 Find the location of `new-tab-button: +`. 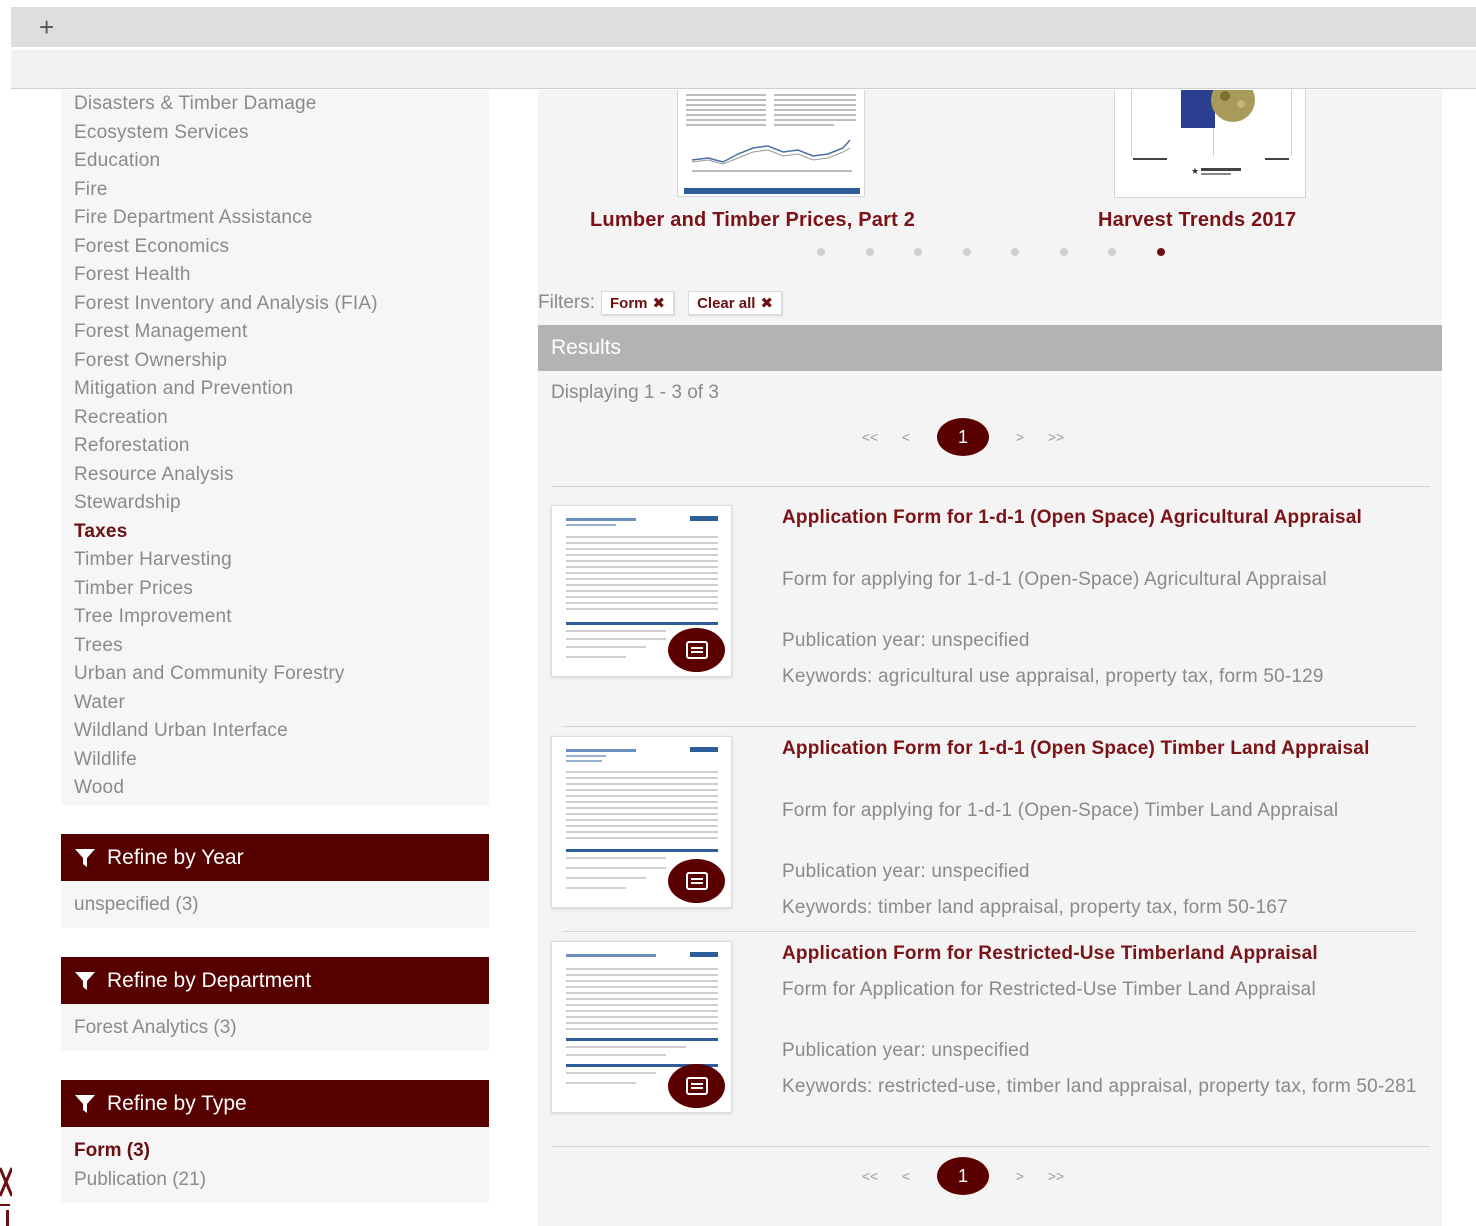

new-tab-button: + is located at coordinates (46, 27).